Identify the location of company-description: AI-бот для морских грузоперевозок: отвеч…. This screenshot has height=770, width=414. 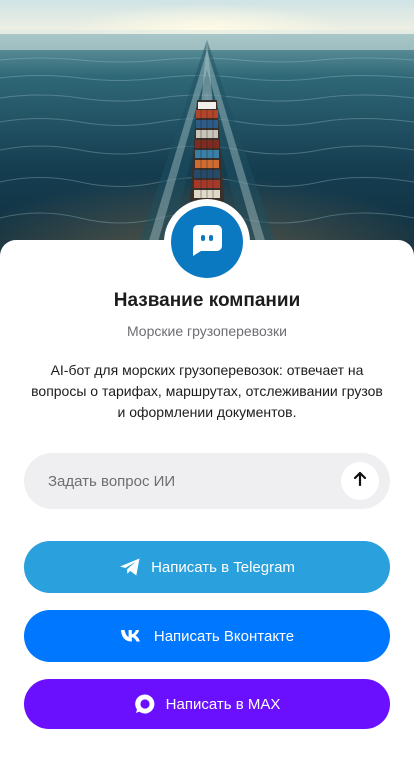
(207, 391).